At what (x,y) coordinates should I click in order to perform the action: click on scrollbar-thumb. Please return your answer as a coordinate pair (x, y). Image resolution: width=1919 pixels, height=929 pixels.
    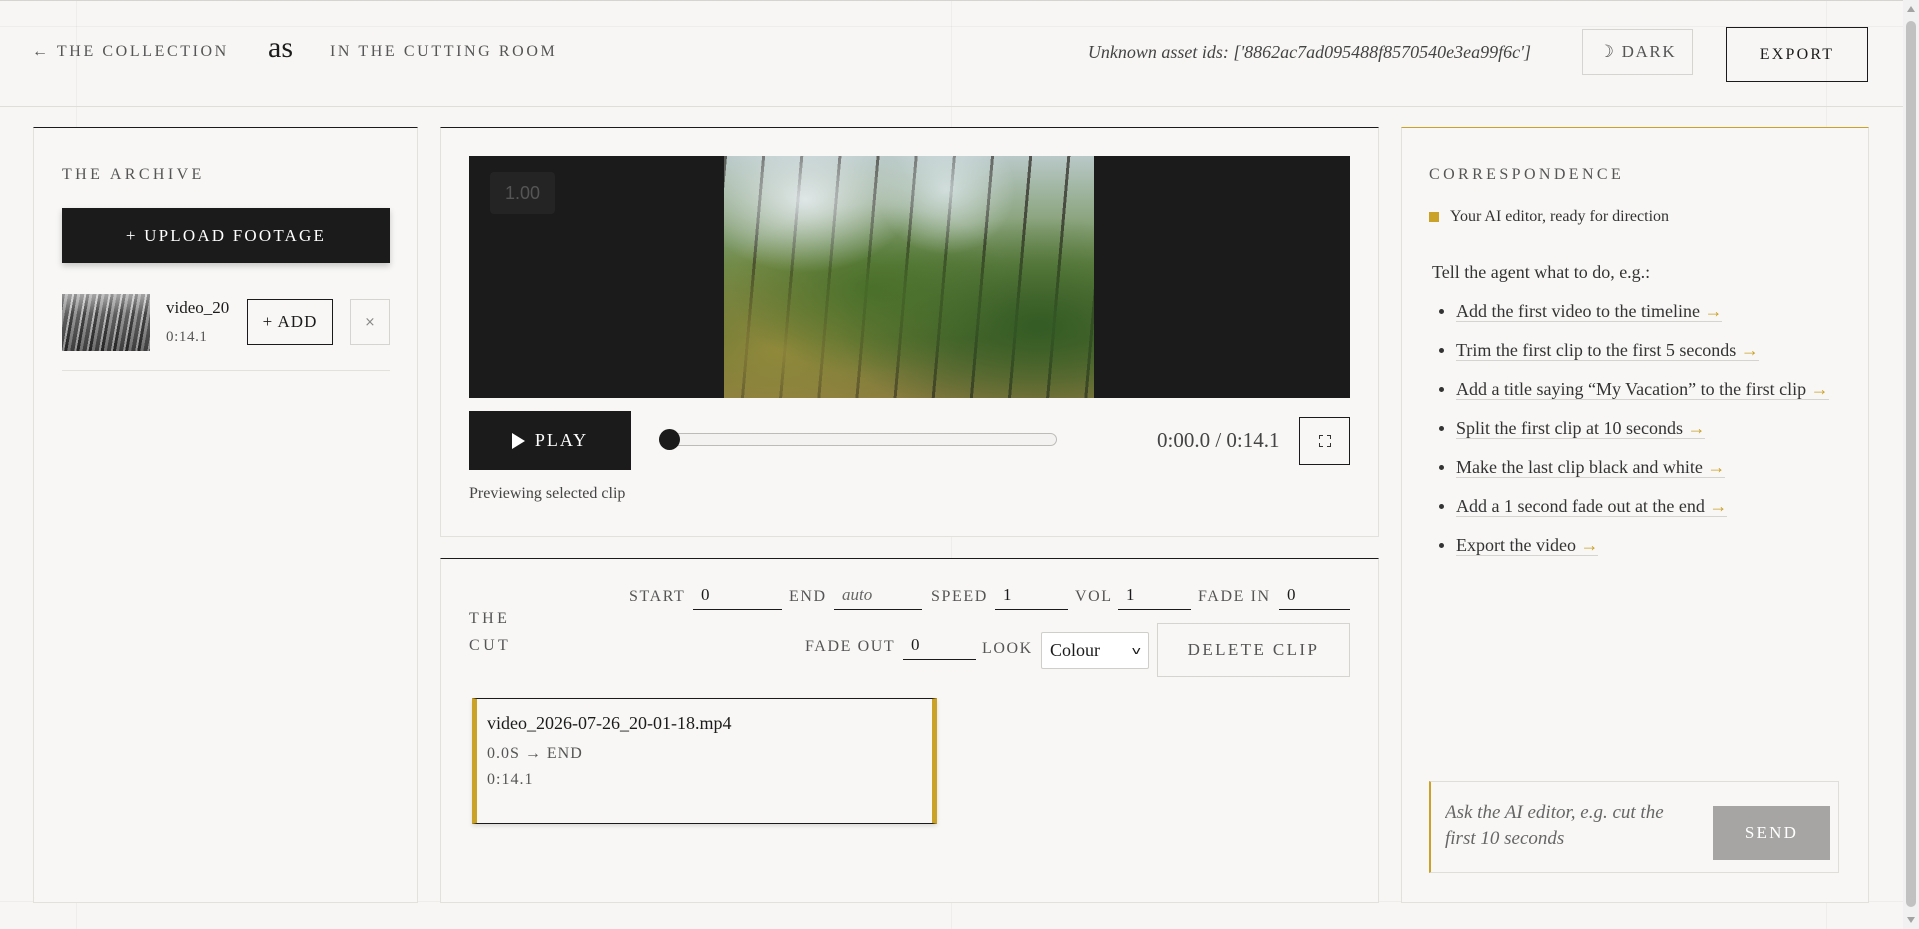
    Looking at the image, I should click on (1911, 464).